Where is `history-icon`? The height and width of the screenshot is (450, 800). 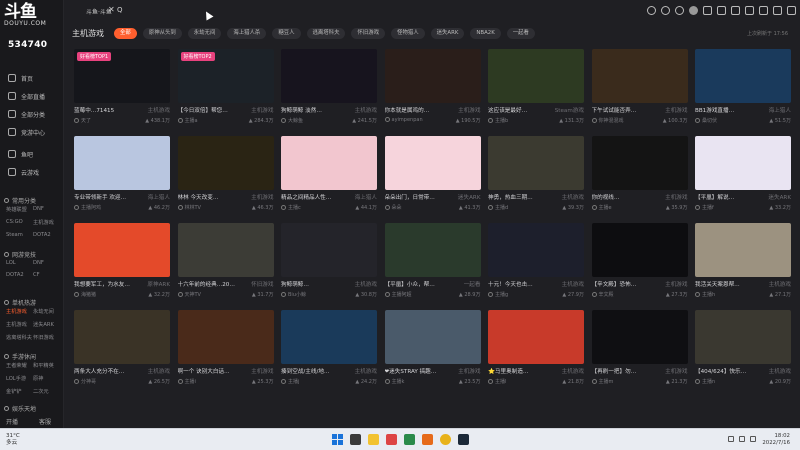
history-icon is located at coordinates (651, 10).